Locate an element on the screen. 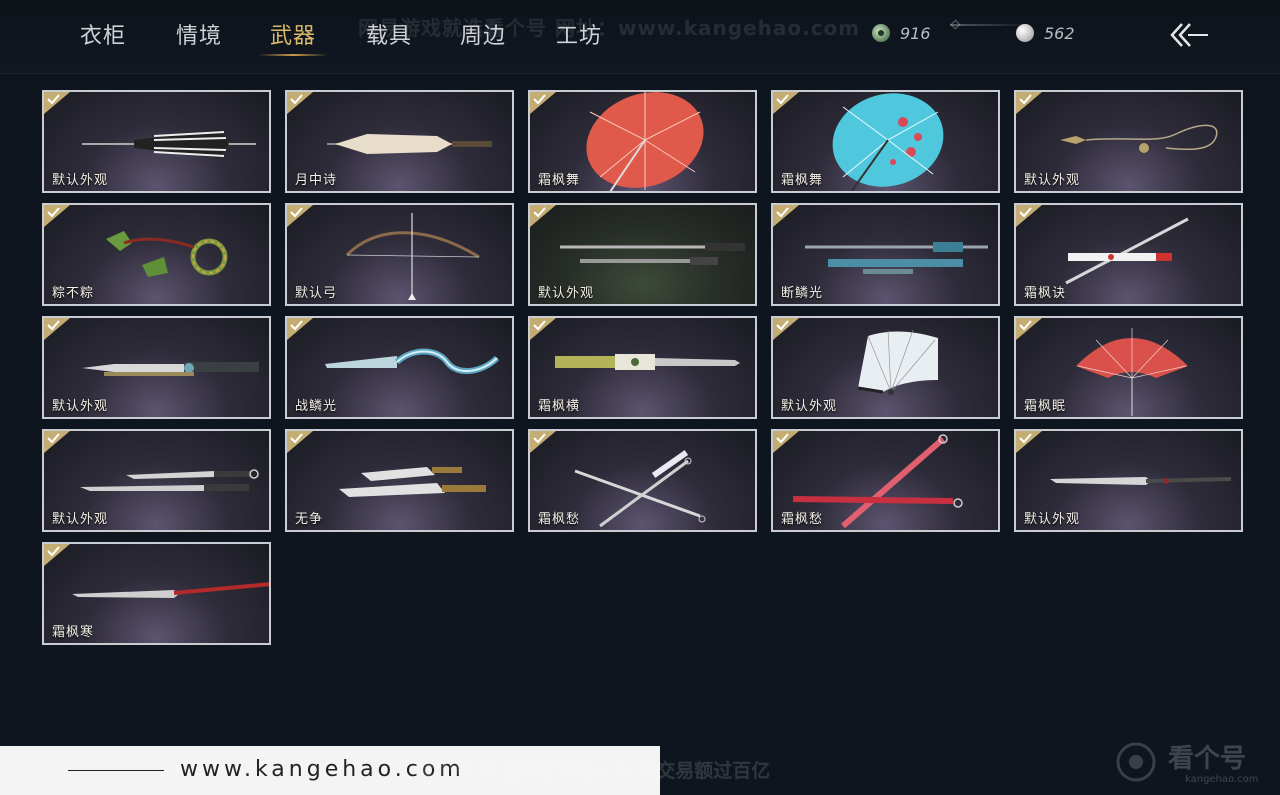 This screenshot has height=795, width=1280. brand-name: 看个号 is located at coordinates (1207, 759).